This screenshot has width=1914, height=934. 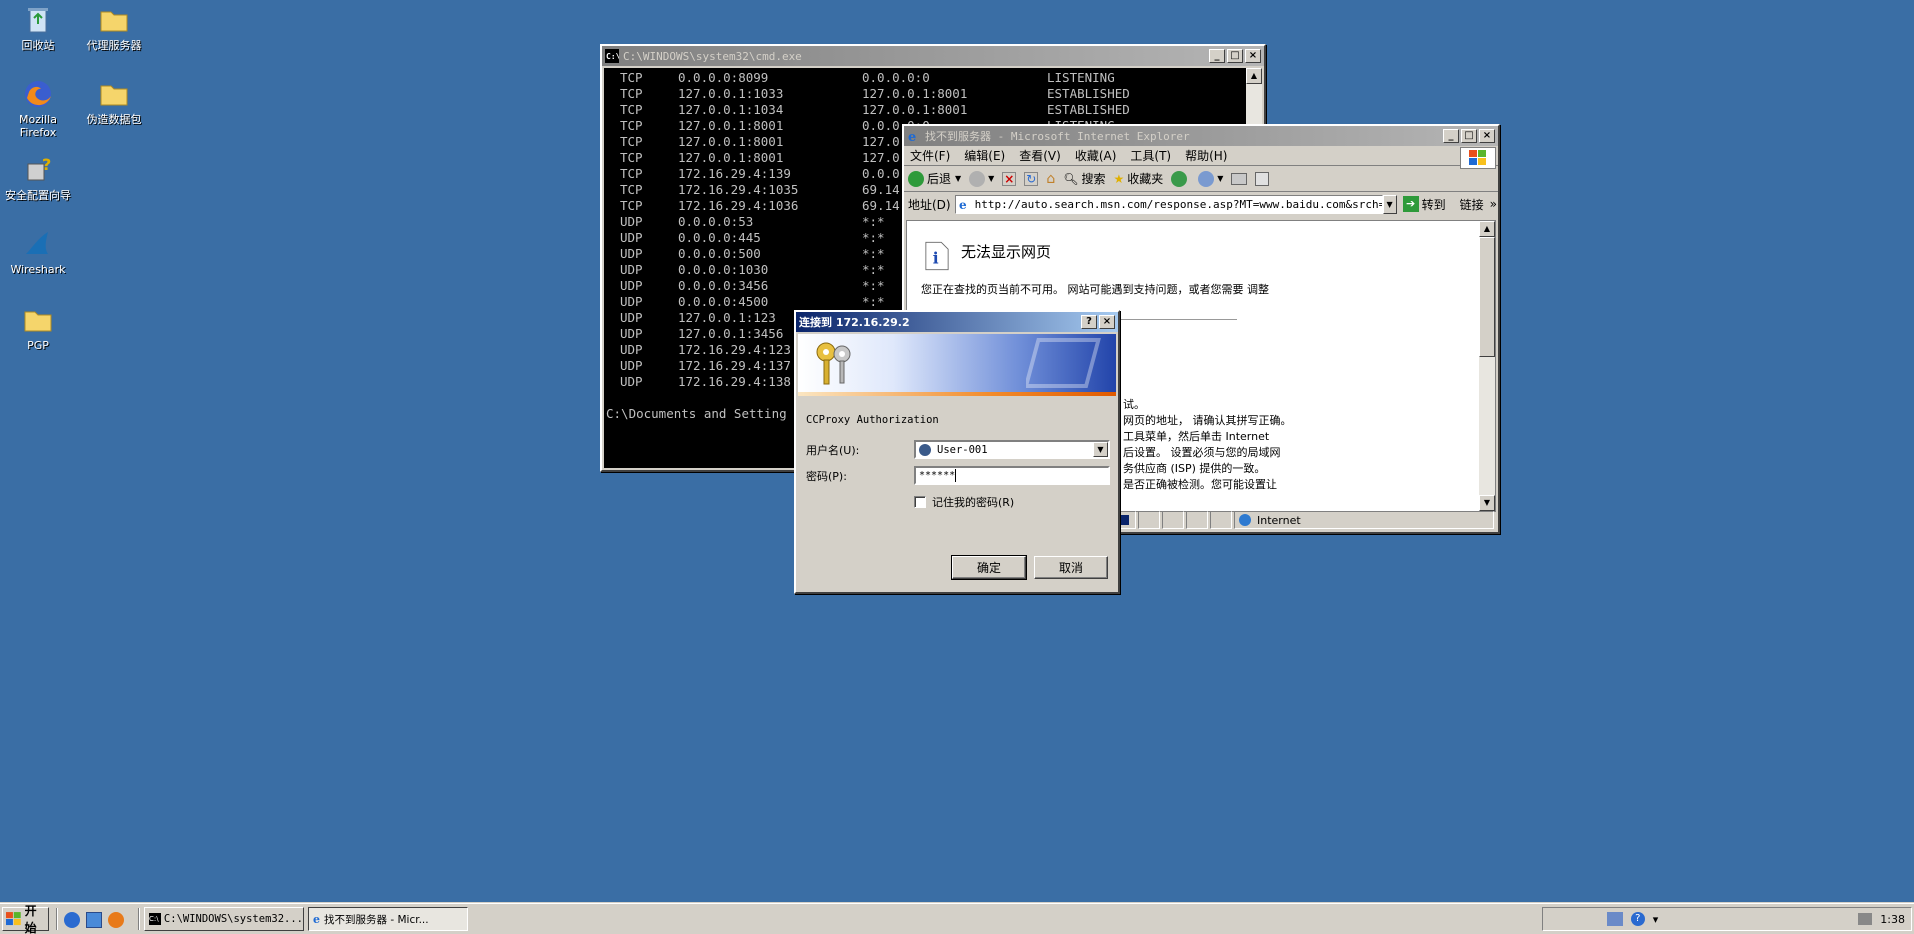 I want to click on tray-icon, so click(x=1865, y=919).